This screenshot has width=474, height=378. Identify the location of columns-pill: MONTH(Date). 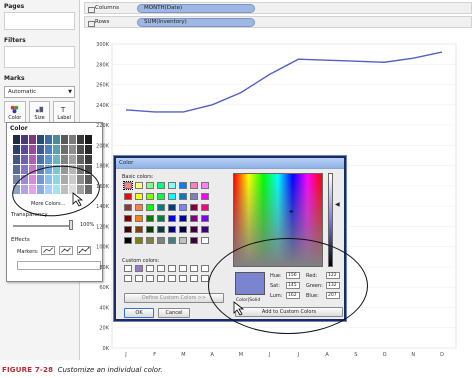
(196, 8).